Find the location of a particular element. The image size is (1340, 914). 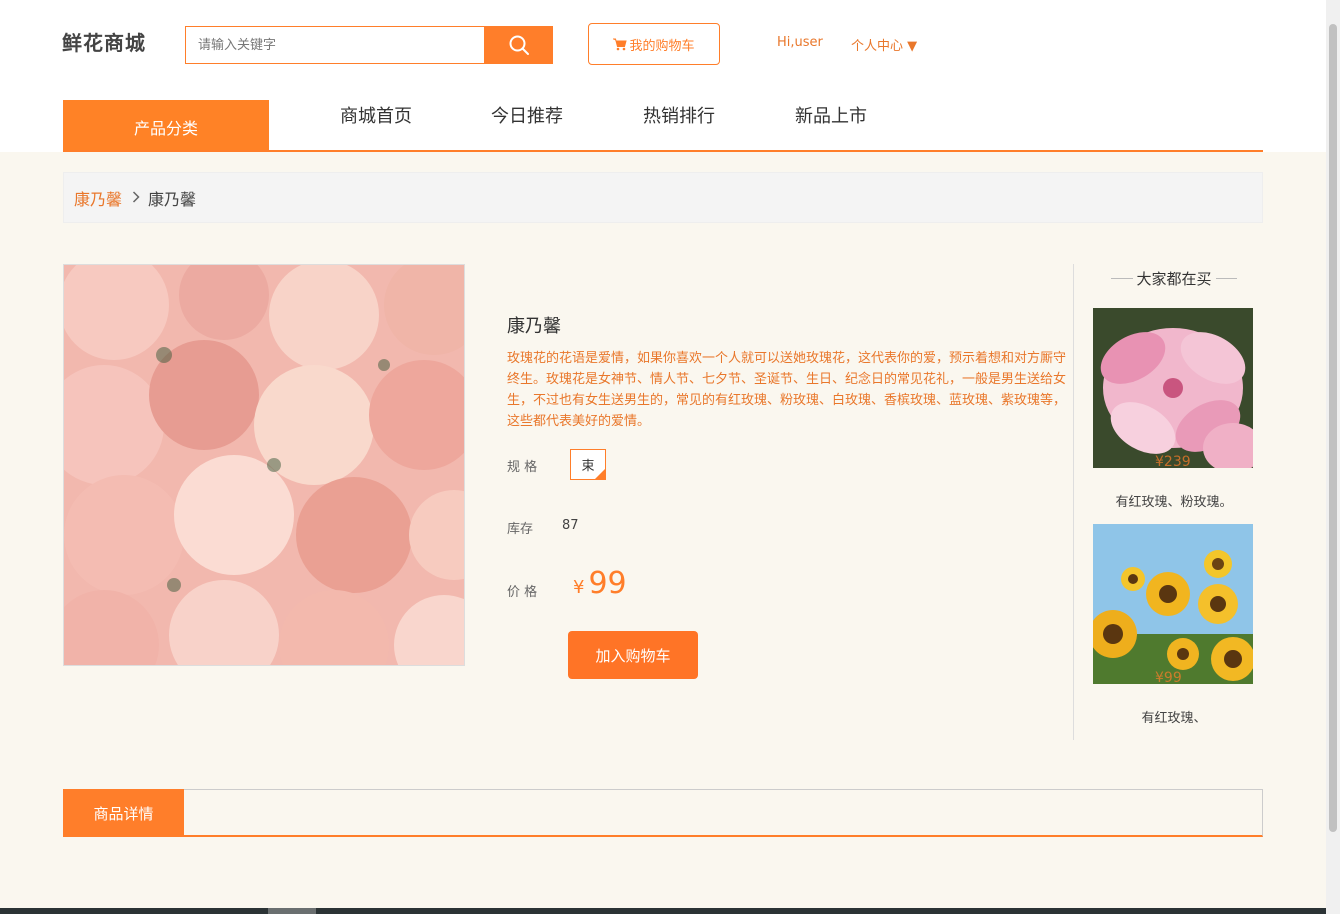

sidebar-title: 大家都在买 is located at coordinates (1174, 278).